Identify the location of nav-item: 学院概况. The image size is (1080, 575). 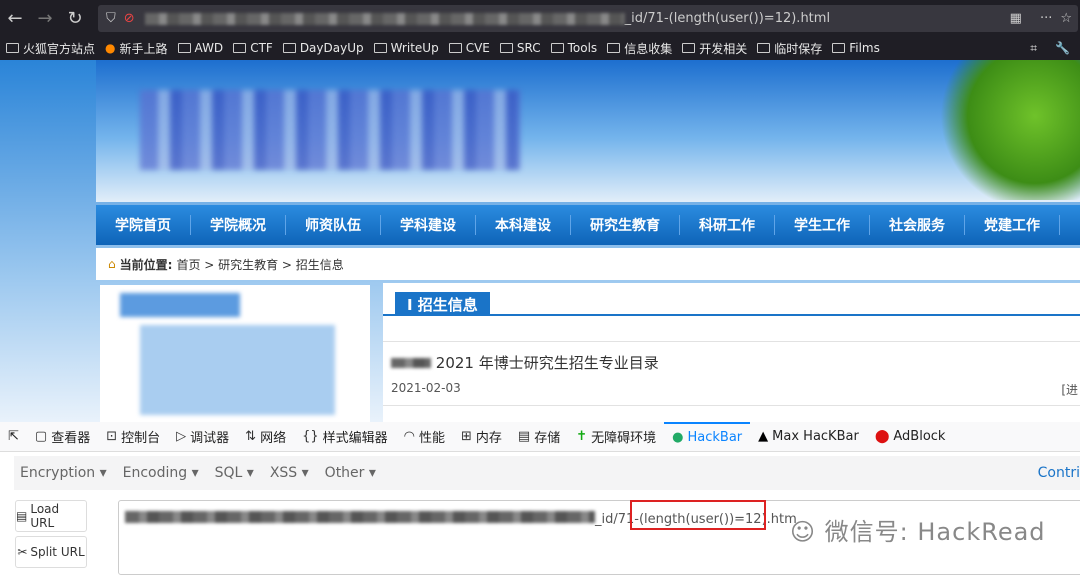
(238, 225).